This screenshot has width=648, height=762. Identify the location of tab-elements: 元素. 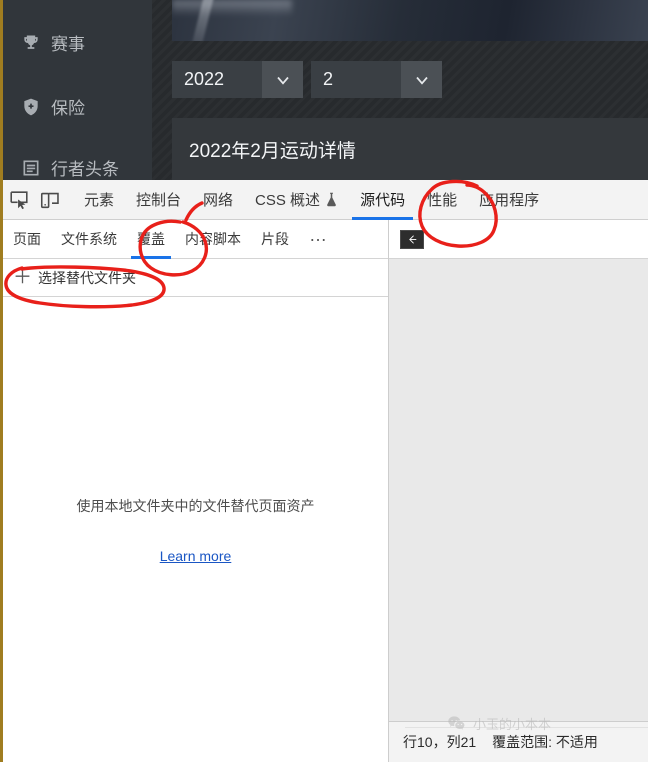
(99, 200).